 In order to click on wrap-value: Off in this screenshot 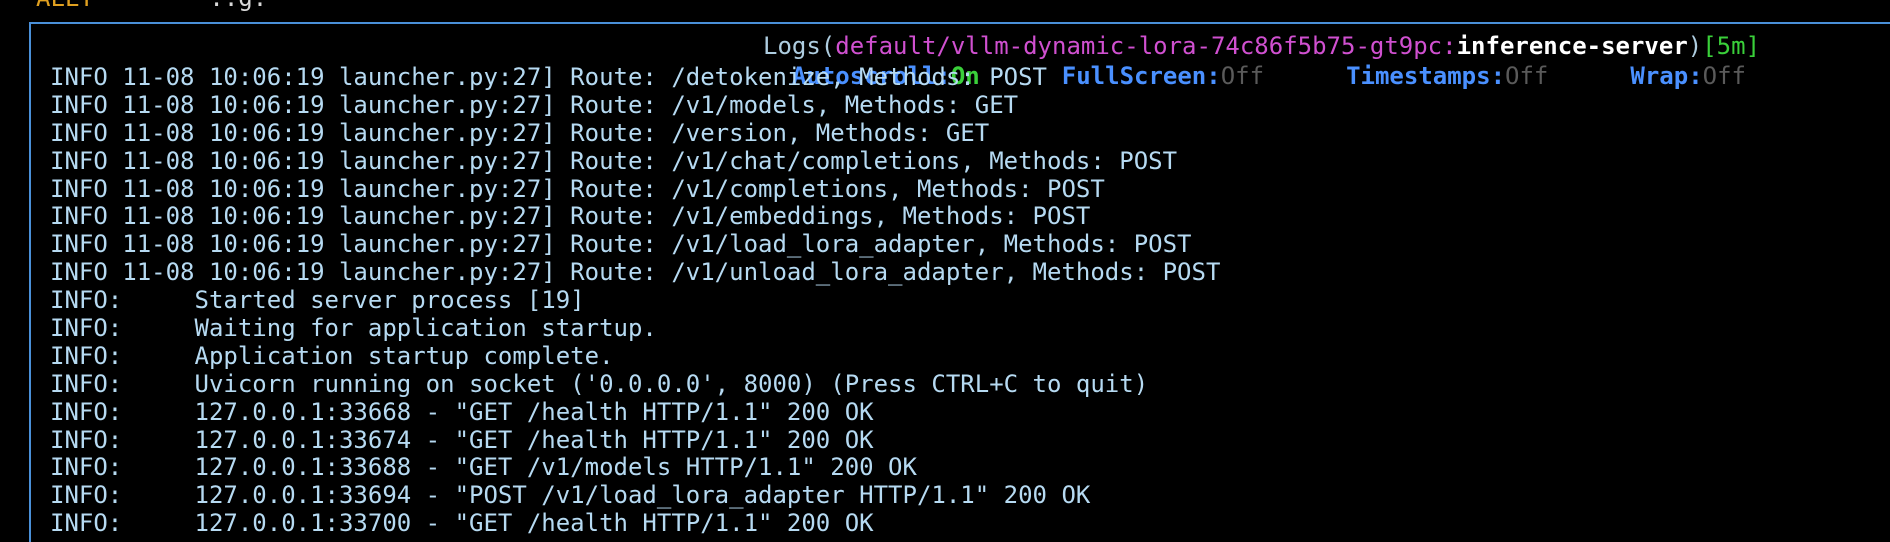, I will do `click(1724, 76)`.